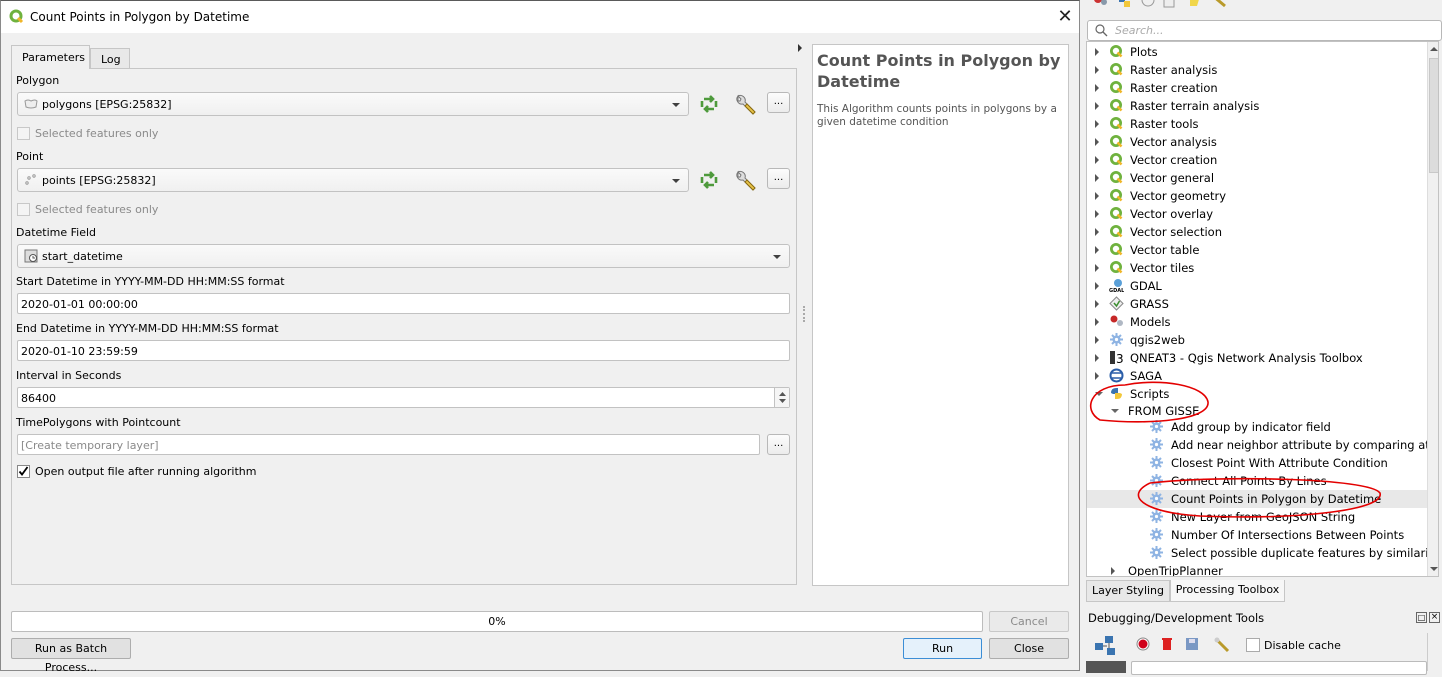  I want to click on network-icon, so click(1105, 646).